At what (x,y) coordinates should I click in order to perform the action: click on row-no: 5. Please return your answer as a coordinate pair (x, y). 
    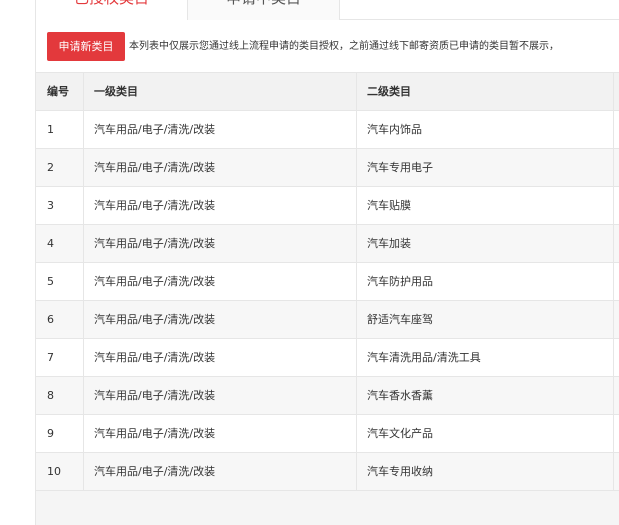
    Looking at the image, I should click on (50, 281).